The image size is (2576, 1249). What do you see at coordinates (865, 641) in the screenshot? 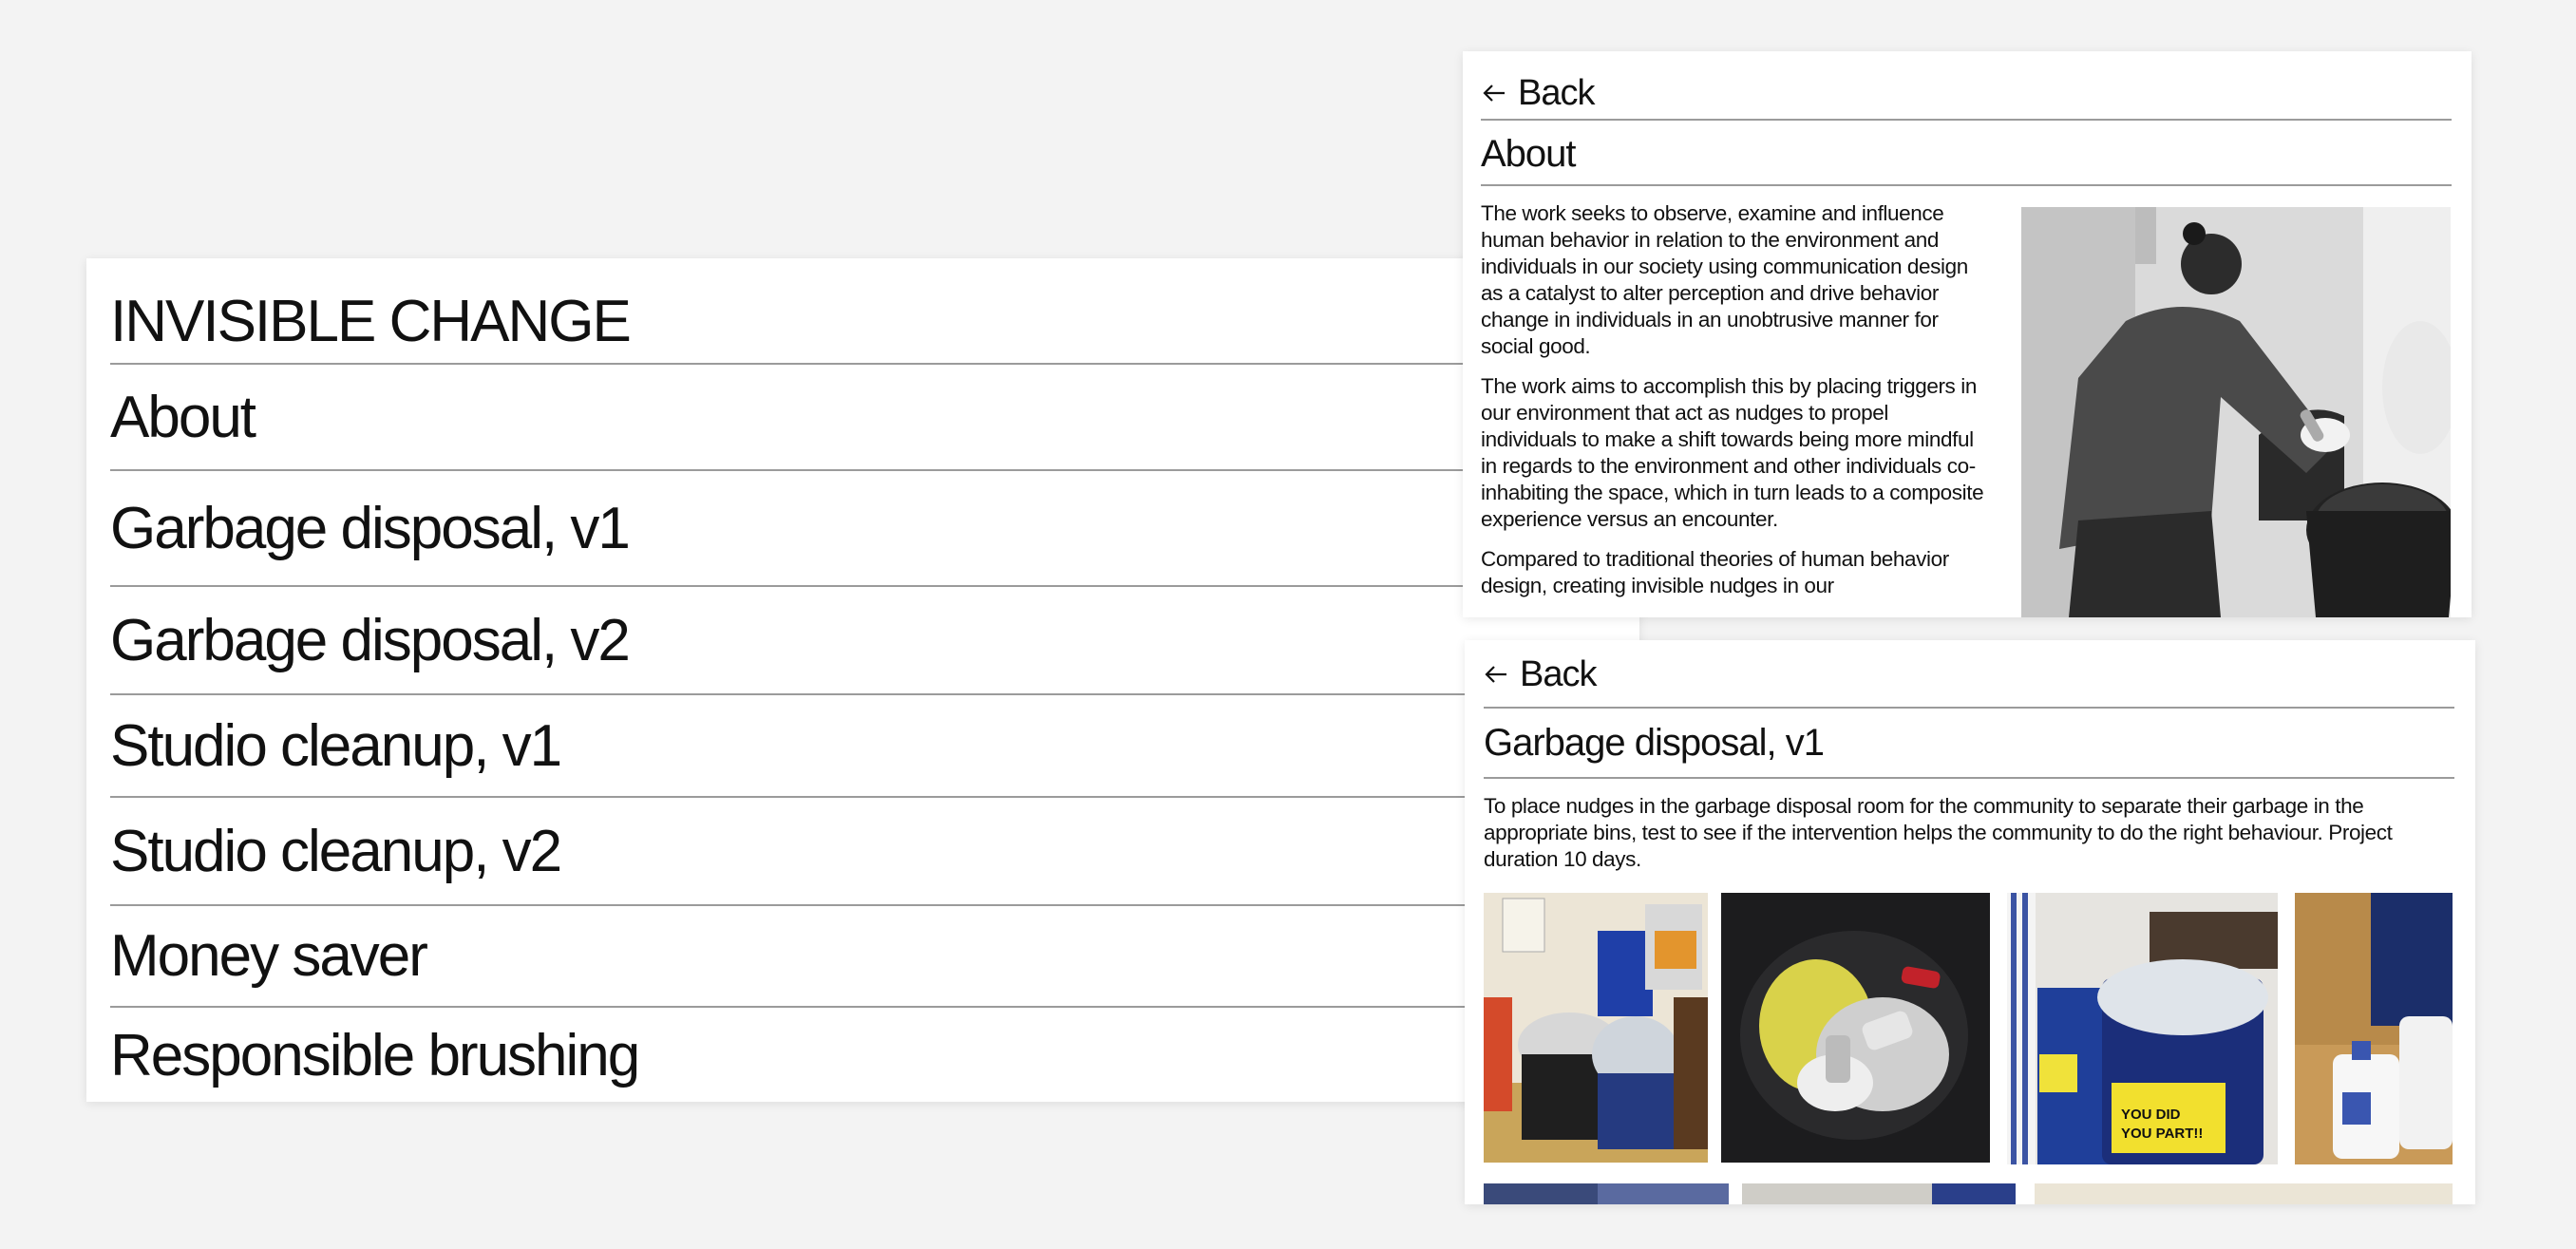
I see `menu-item-garbage-disposal-v2: Garbage disposal, v2` at bounding box center [865, 641].